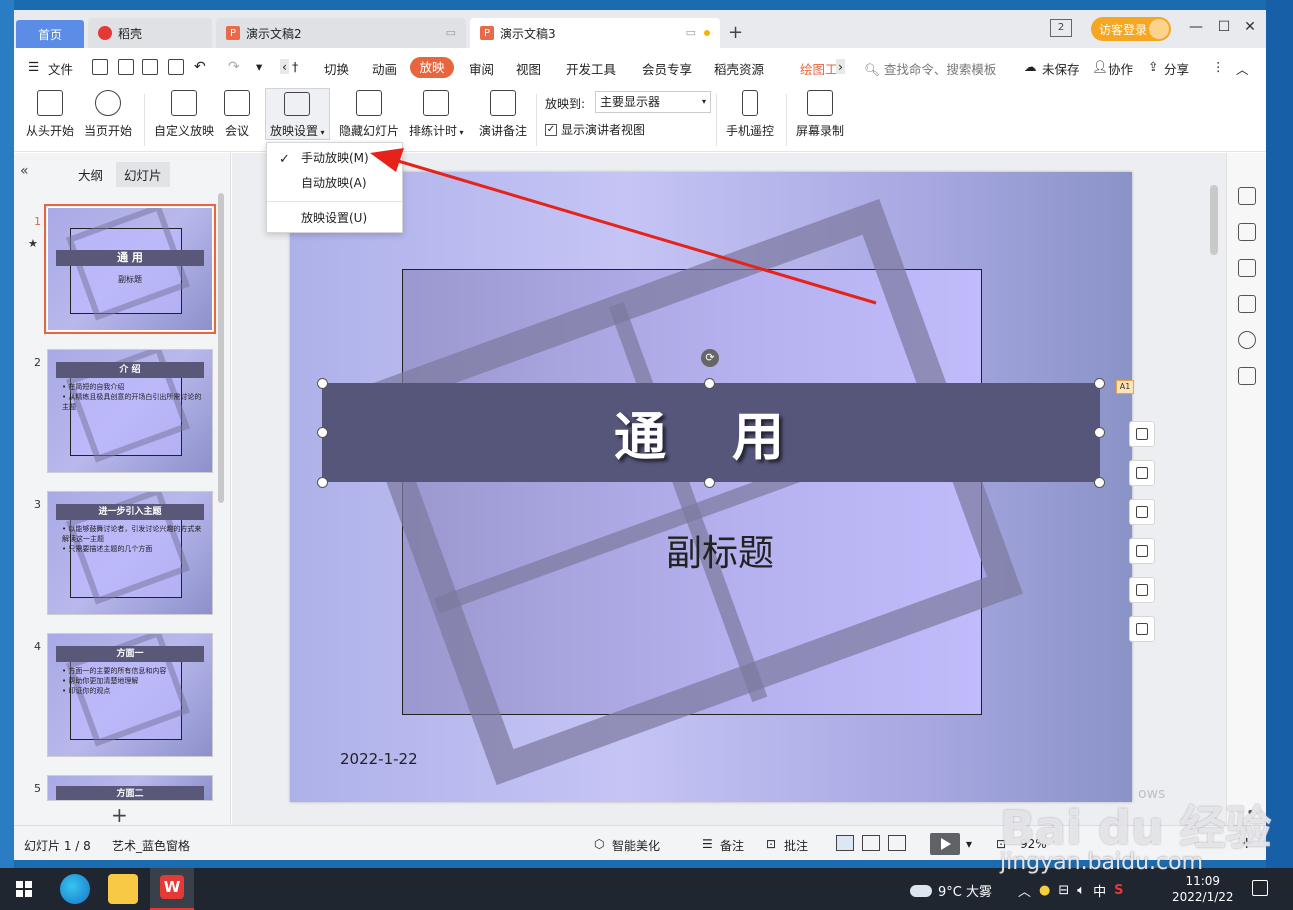 The height and width of the screenshot is (910, 1293). Describe the element at coordinates (653, 102) in the screenshot. I see `show-to-select: 主要显示器 ▾` at that location.